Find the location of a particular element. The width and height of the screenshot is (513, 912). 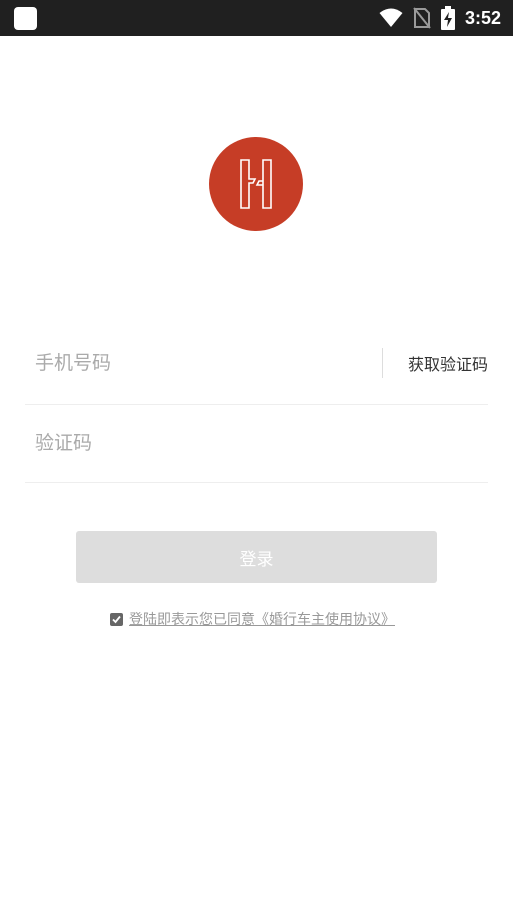

phone-input is located at coordinates (200, 363).